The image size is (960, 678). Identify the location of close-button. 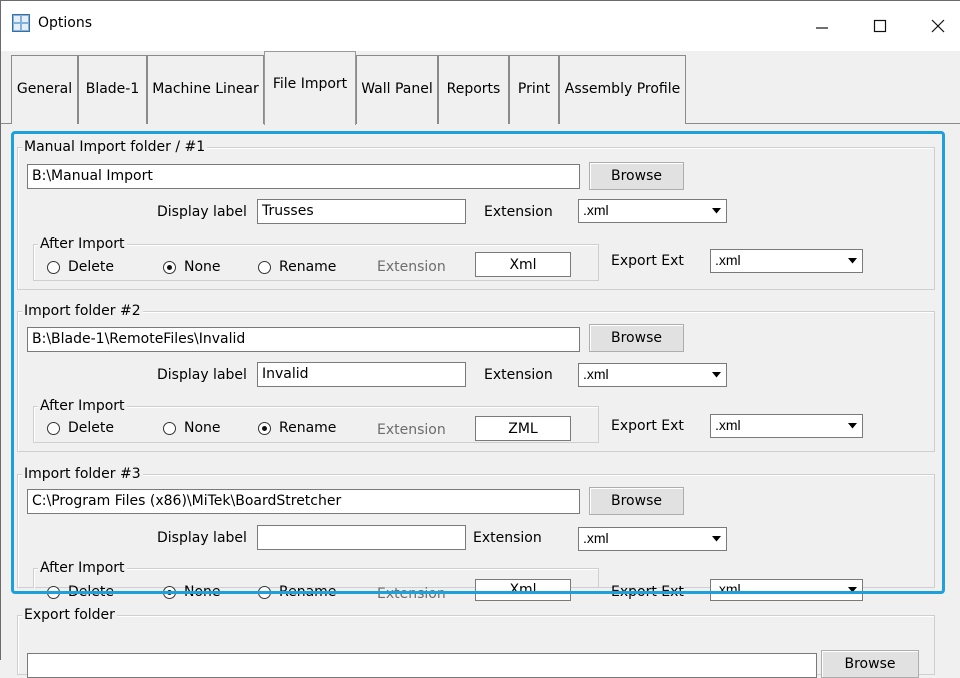
(937, 26).